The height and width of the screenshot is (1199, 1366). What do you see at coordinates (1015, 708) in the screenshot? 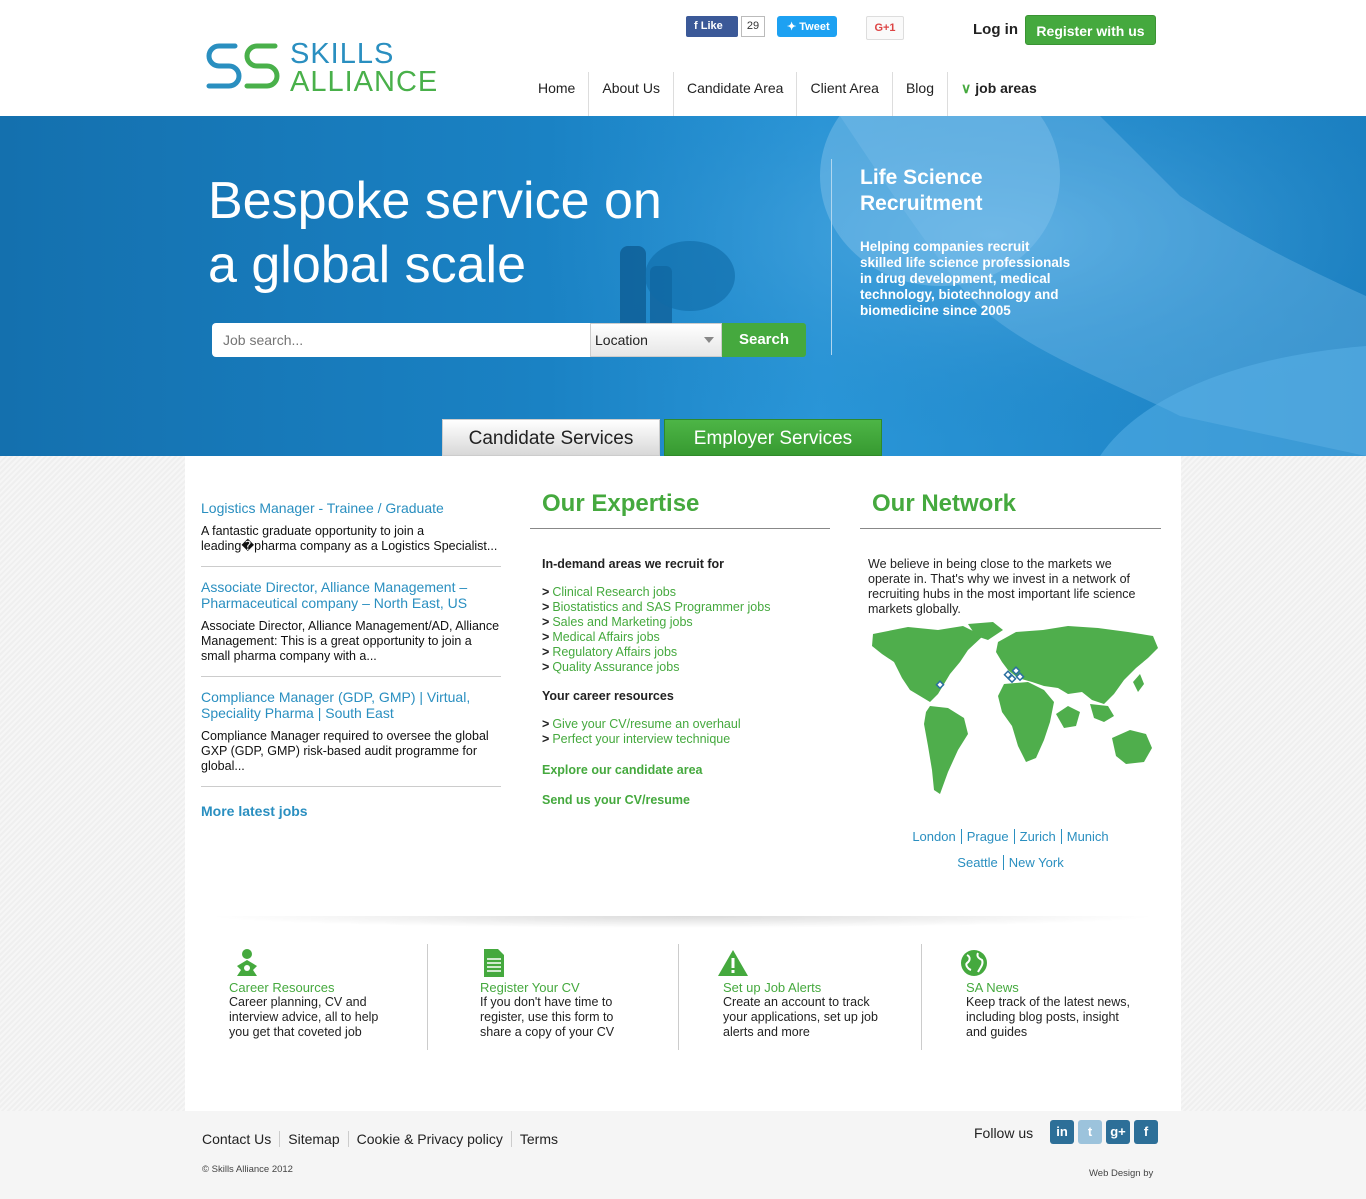
I see `world-map-image` at bounding box center [1015, 708].